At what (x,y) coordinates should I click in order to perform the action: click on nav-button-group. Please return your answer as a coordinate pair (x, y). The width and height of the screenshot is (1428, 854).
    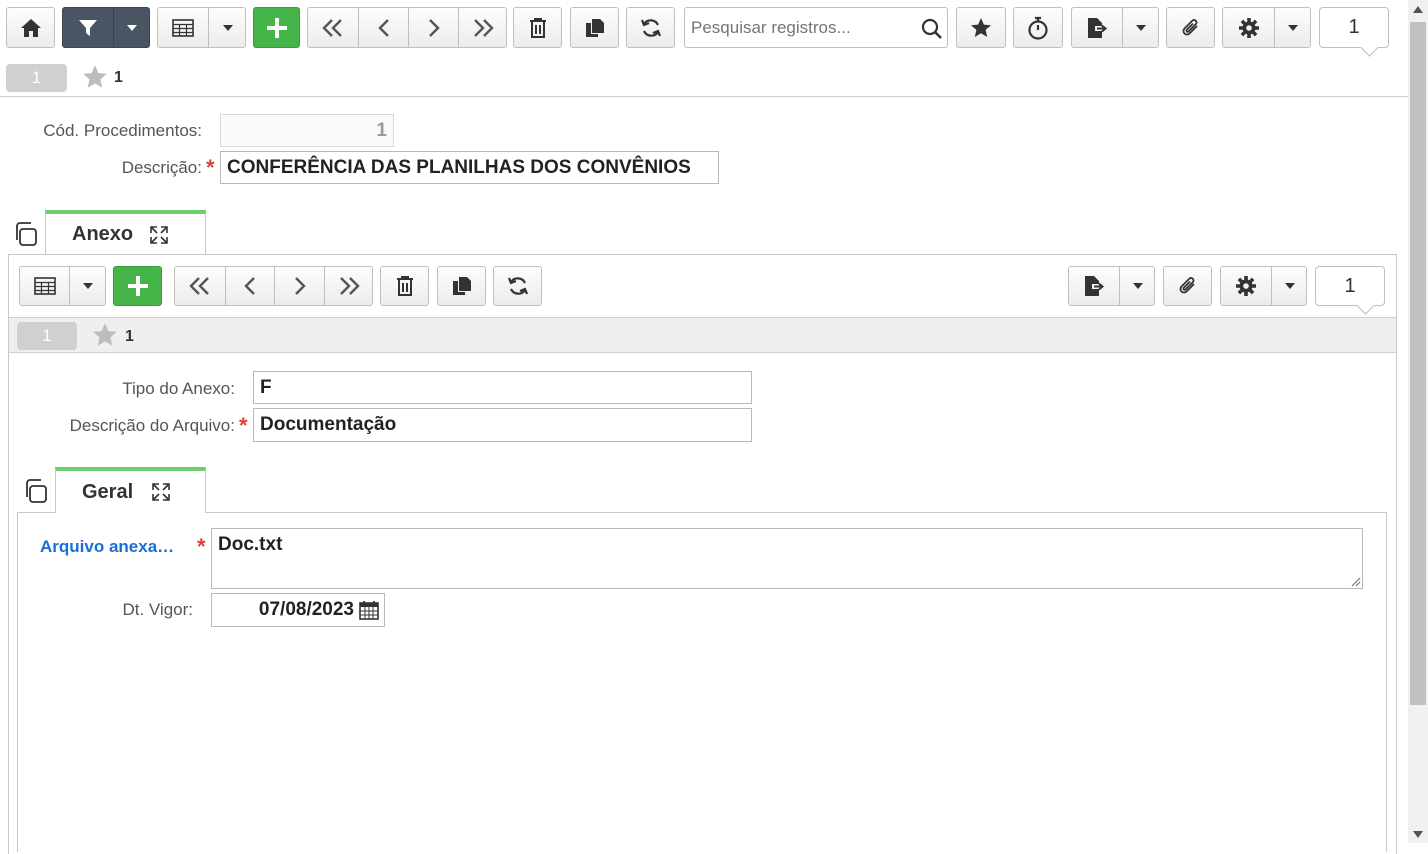
    Looking at the image, I should click on (407, 27).